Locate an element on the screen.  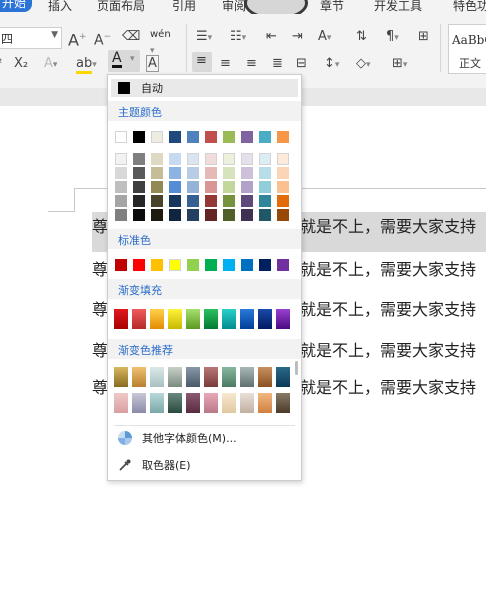
text-direction-icon: A▾ is located at coordinates (324, 37).